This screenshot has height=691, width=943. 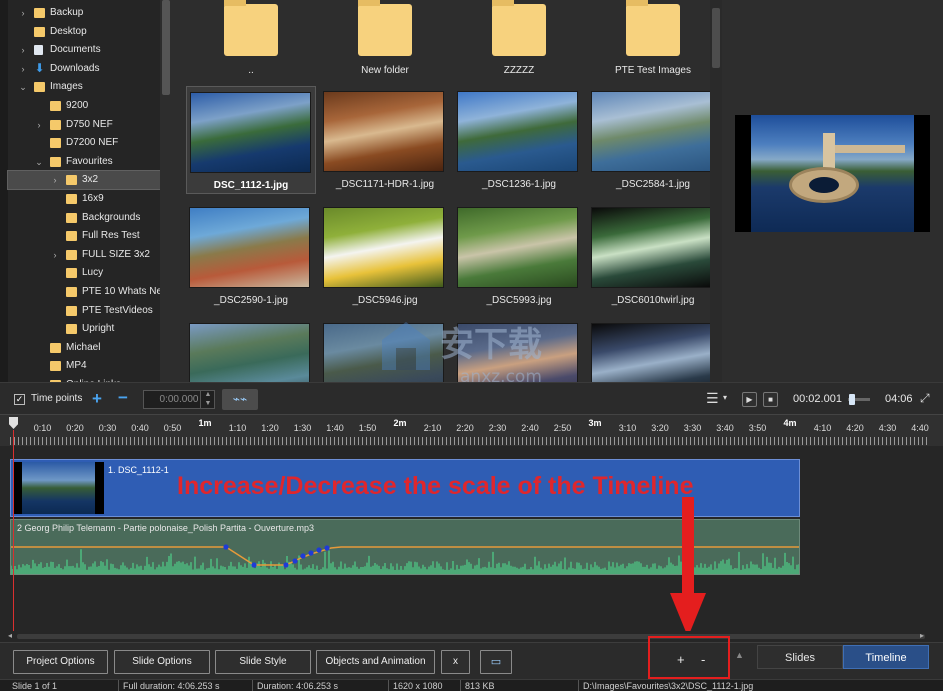 I want to click on add-time-point-button: +, so click(x=97, y=398).